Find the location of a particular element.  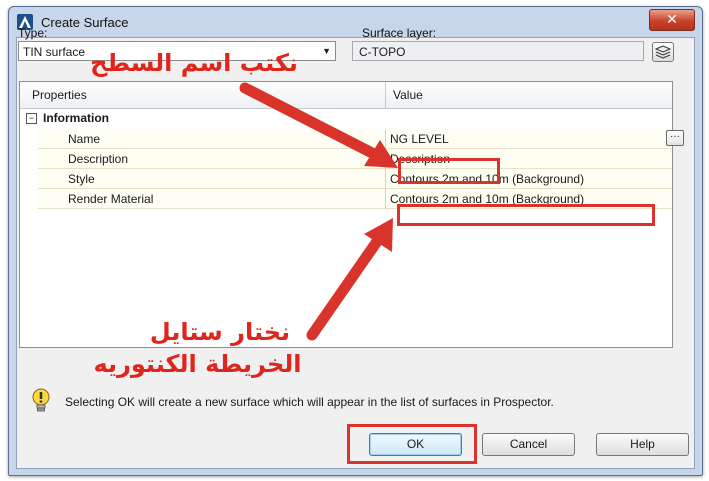

layer-stack-icon is located at coordinates (663, 52).